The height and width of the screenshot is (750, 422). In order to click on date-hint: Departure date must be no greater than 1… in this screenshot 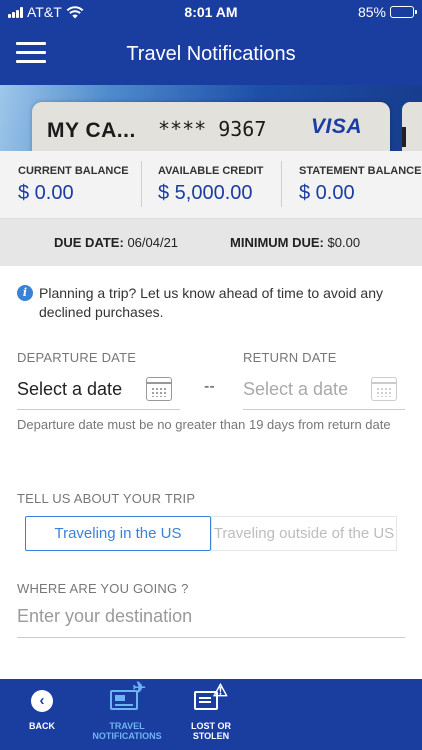, I will do `click(204, 424)`.